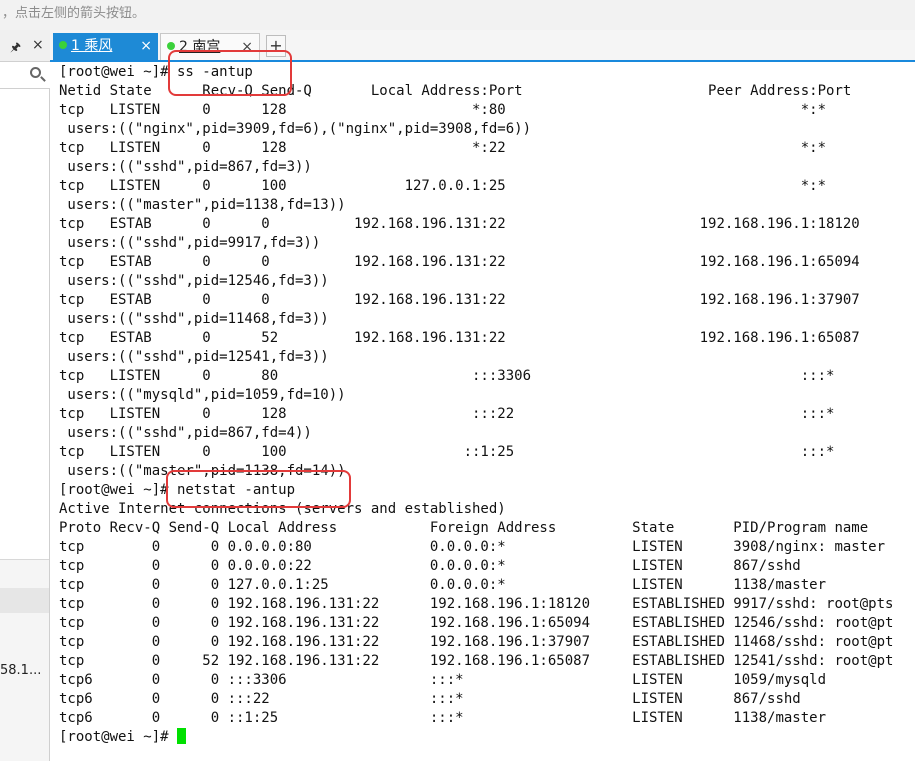  I want to click on session-list, so click(24, 324).